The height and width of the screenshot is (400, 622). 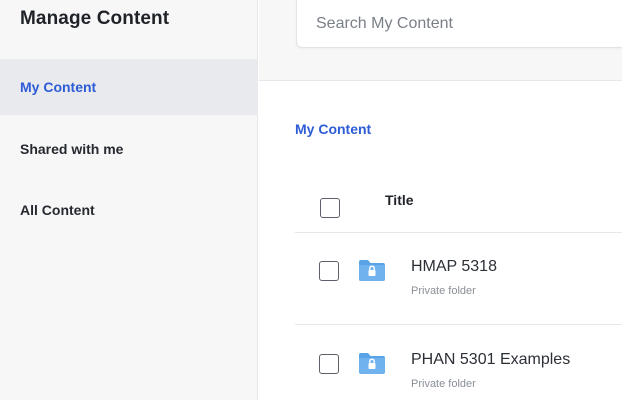 What do you see at coordinates (458, 206) in the screenshot?
I see `table-header: Title` at bounding box center [458, 206].